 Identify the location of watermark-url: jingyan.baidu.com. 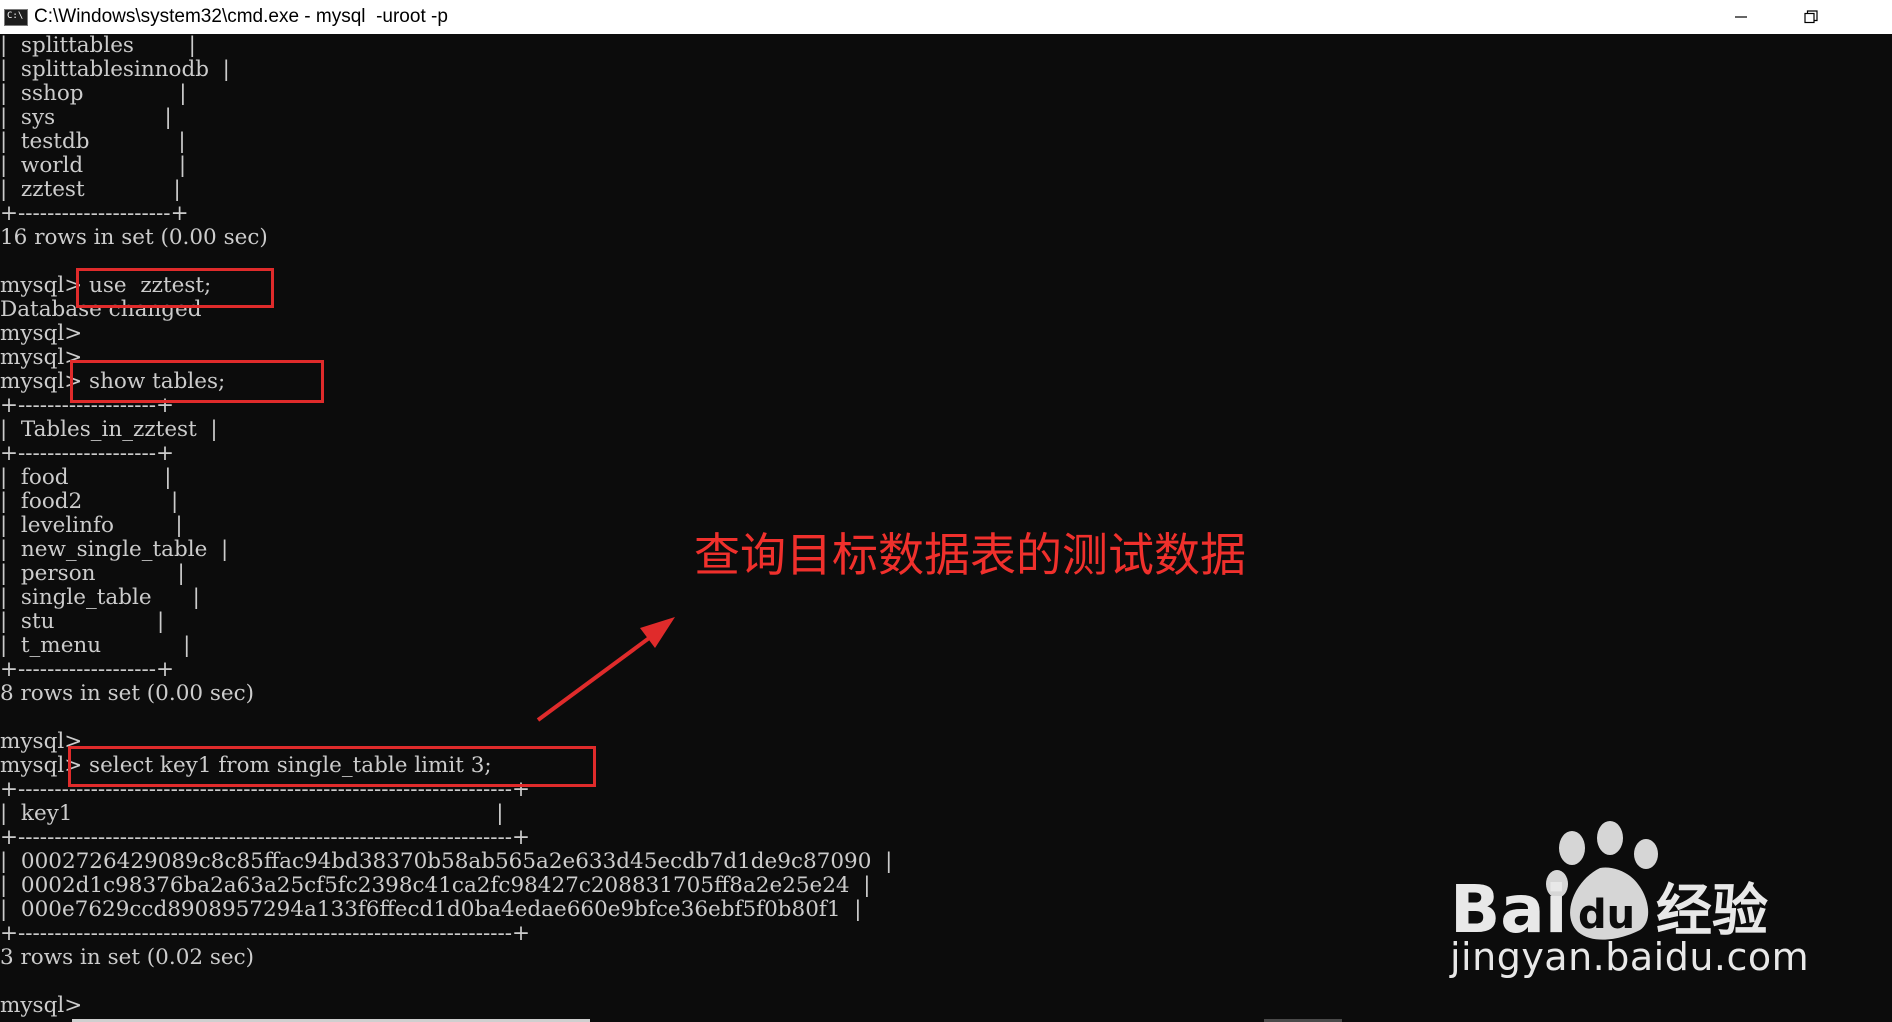
(1630, 957).